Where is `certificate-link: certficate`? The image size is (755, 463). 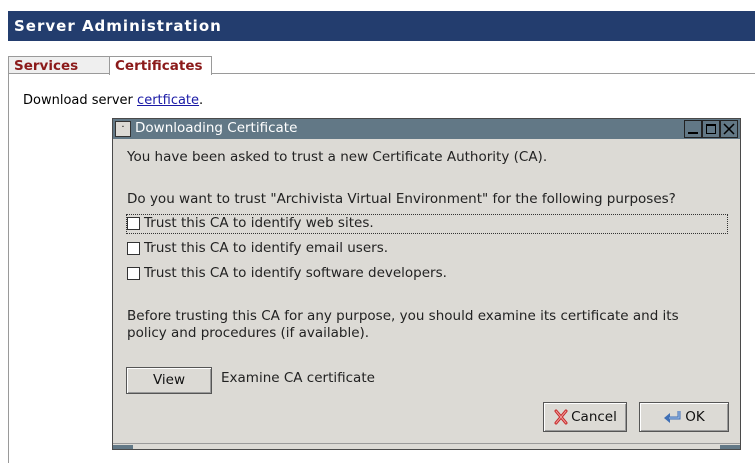 certificate-link: certficate is located at coordinates (168, 100).